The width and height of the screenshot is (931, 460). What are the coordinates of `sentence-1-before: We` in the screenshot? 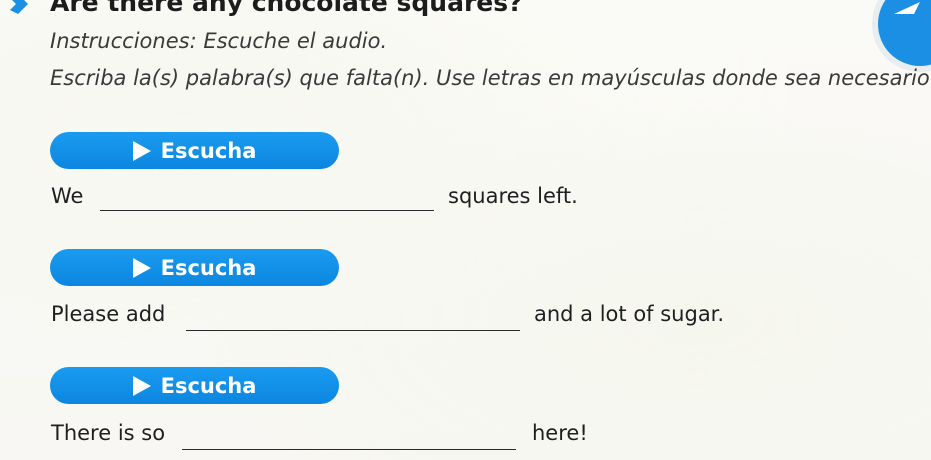 It's located at (67, 196).